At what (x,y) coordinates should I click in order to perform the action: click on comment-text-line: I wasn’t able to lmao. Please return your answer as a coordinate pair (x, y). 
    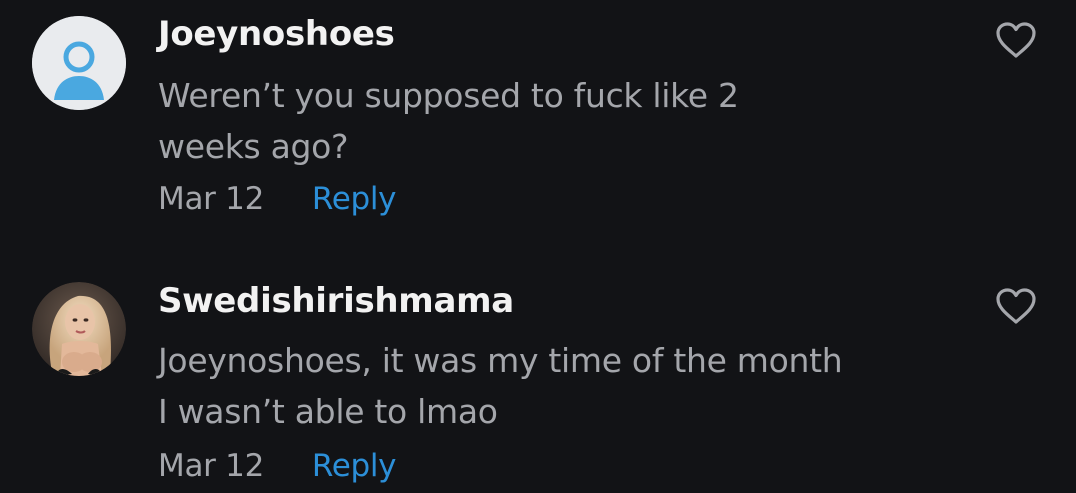
    Looking at the image, I should click on (328, 411).